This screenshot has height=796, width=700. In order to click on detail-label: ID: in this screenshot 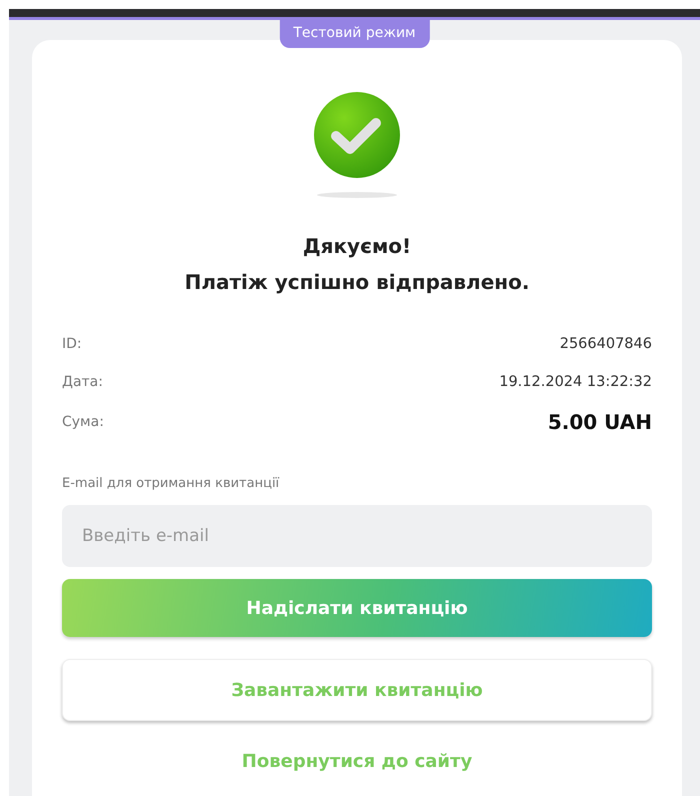, I will do `click(72, 344)`.